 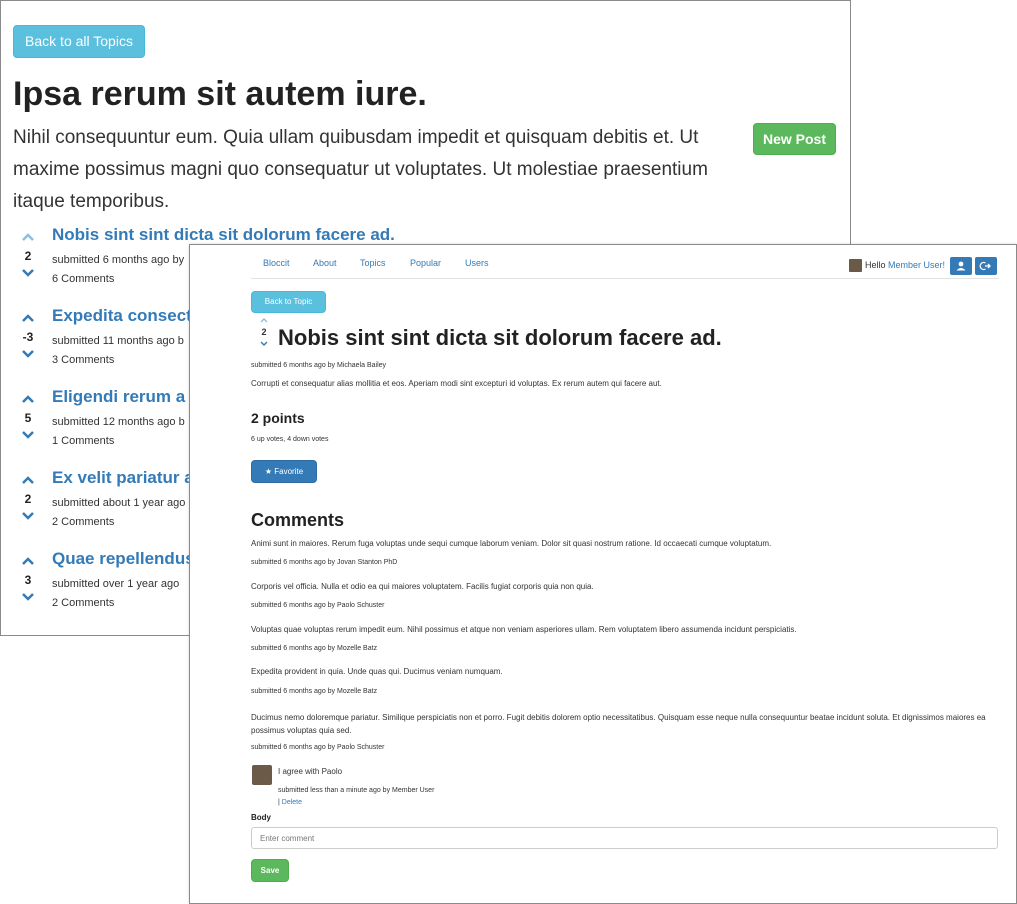 I want to click on user-greeting: Hello Member User!, so click(x=905, y=265).